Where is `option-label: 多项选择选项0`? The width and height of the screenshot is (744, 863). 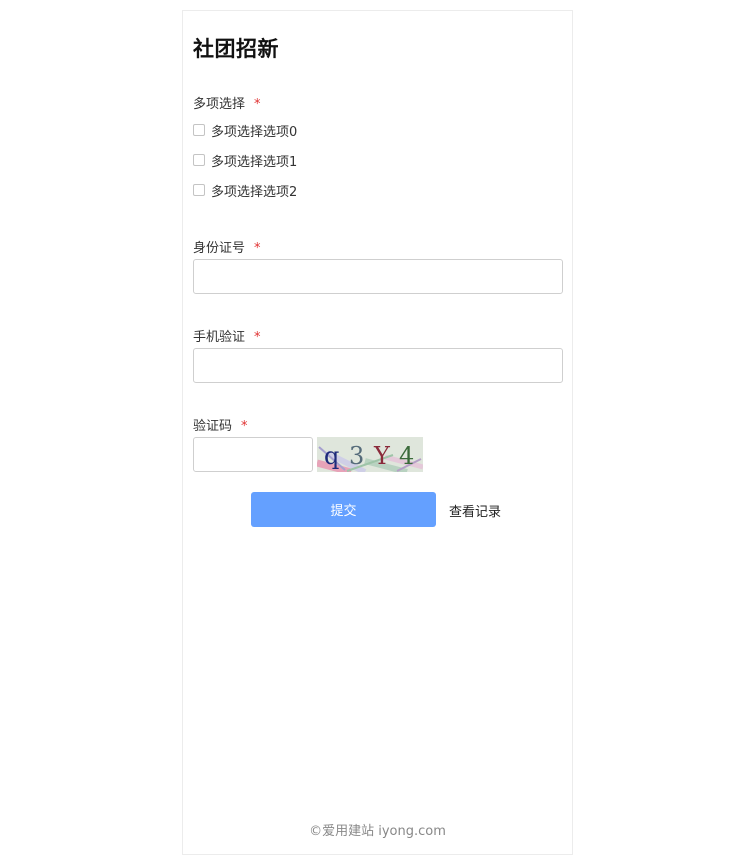 option-label: 多项选择选项0 is located at coordinates (254, 132).